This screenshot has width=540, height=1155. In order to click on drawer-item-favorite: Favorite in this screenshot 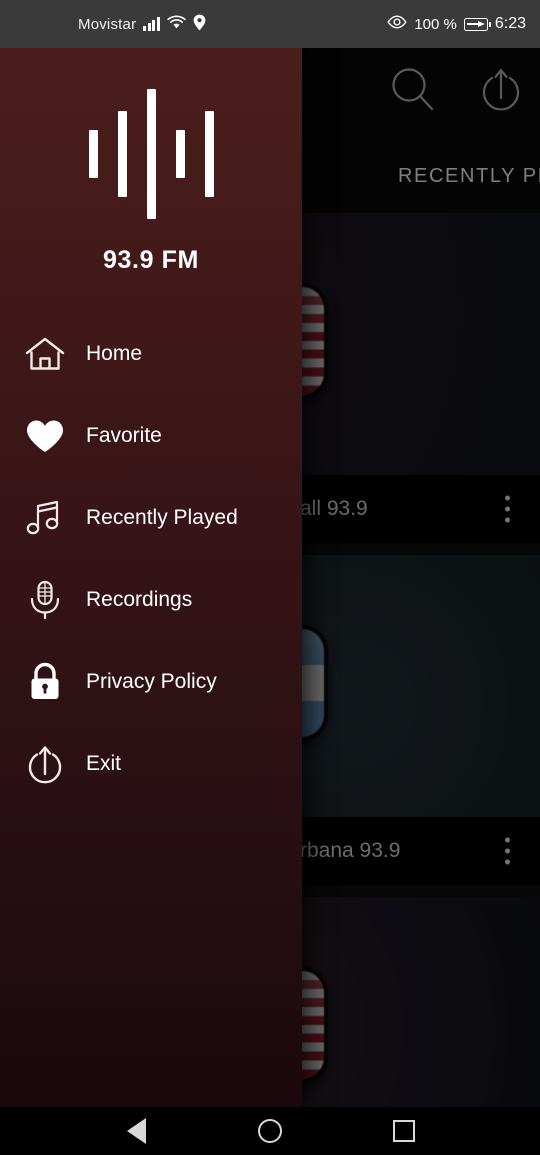, I will do `click(151, 436)`.